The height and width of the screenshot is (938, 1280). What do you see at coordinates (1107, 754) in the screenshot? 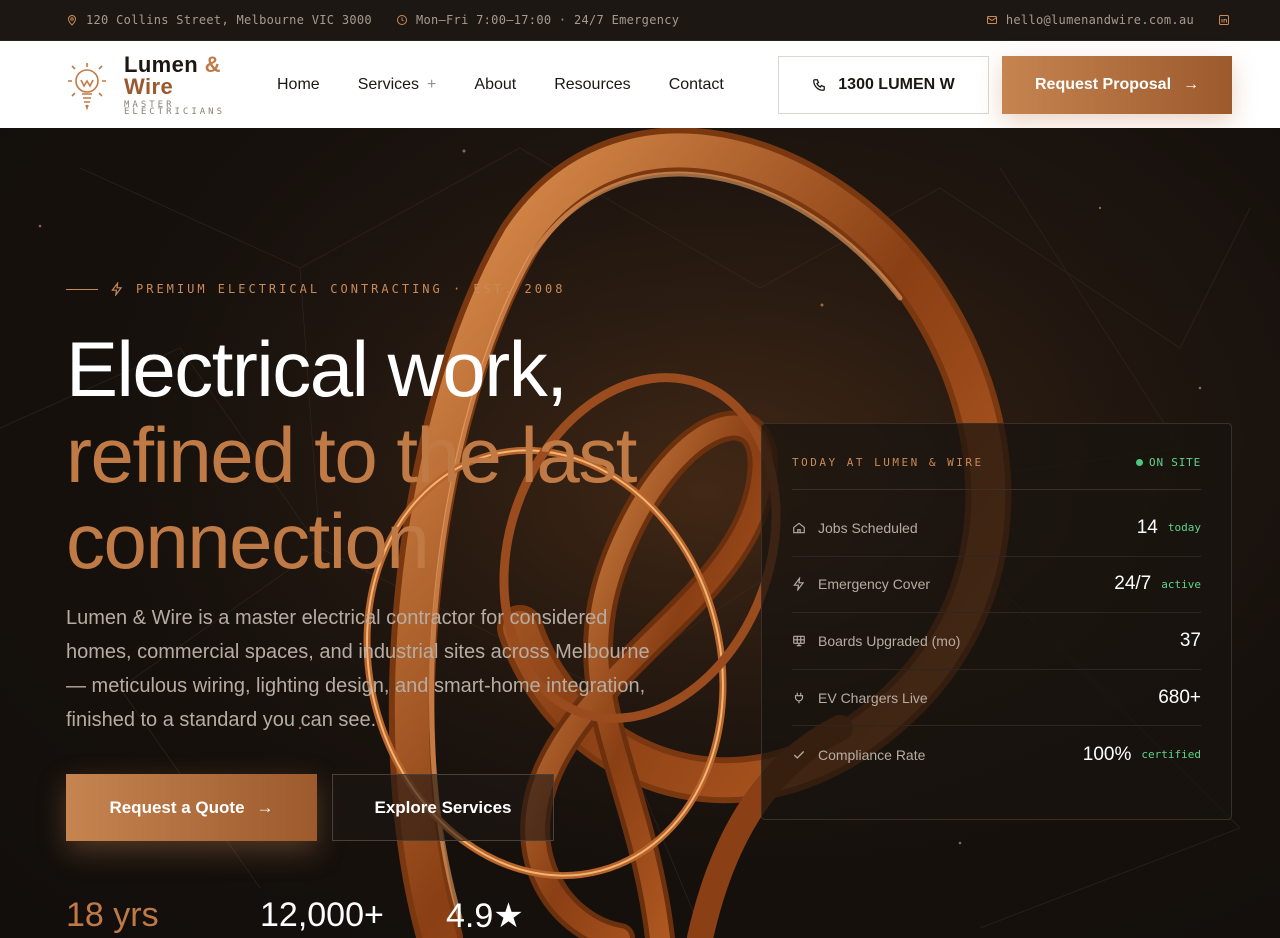
I see `stat-value: 100%` at bounding box center [1107, 754].